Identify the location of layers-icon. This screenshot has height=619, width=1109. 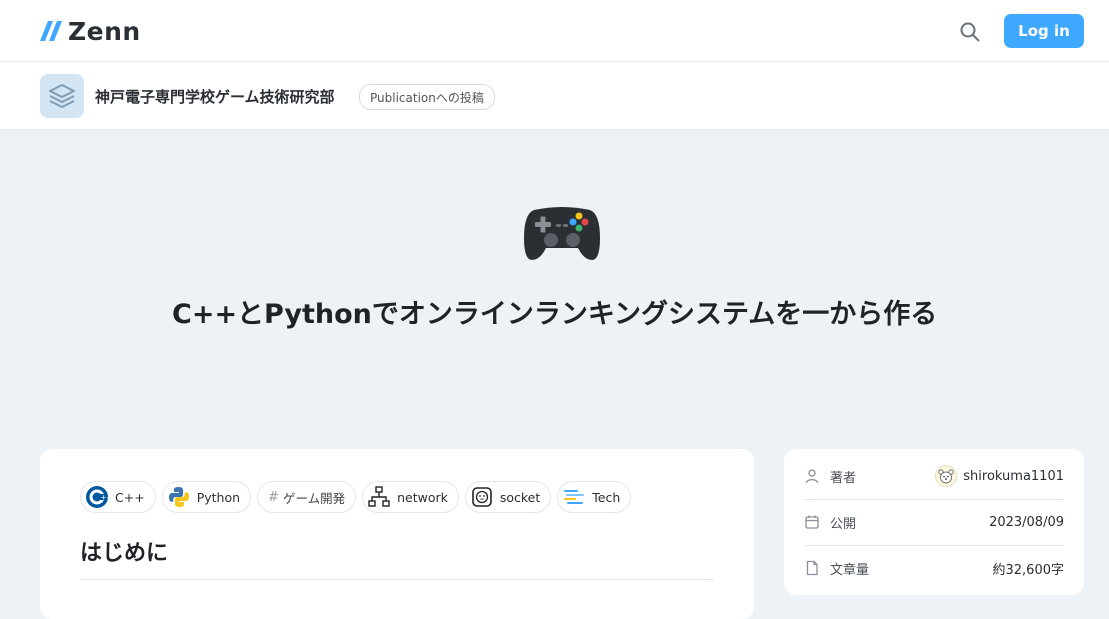
(62, 96).